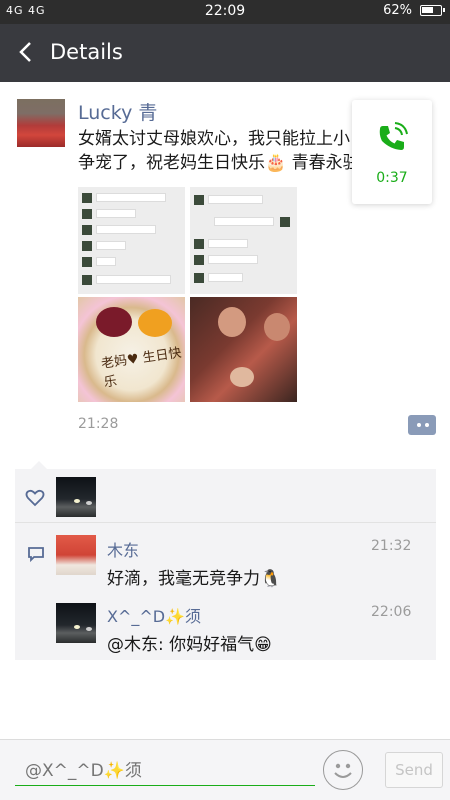 The width and height of the screenshot is (450, 800). I want to click on speech-bubble-icon, so click(36, 555).